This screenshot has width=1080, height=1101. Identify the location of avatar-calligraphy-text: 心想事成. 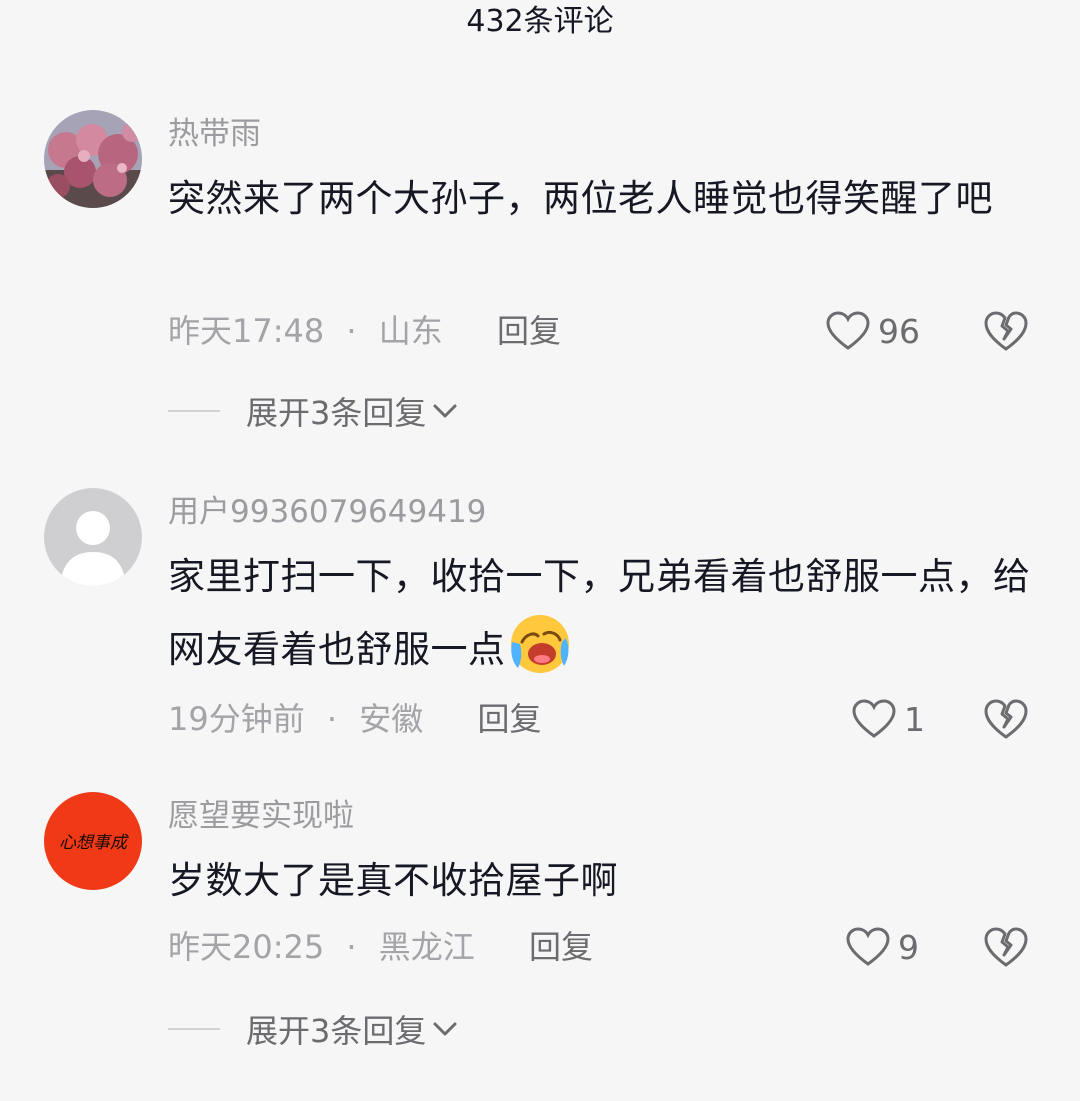
(94, 843).